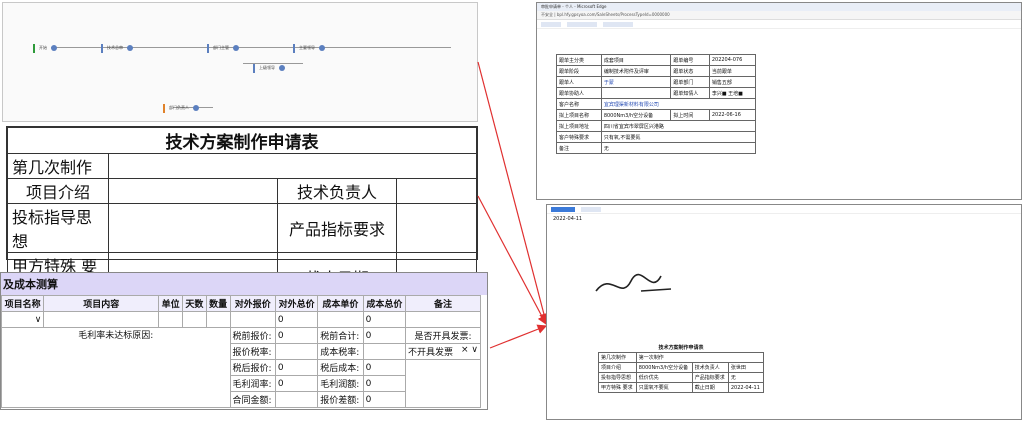 The width and height of the screenshot is (1024, 422). I want to click on window-title: 审批申请单 - 个人 - Microsoft Edge, so click(779, 7).